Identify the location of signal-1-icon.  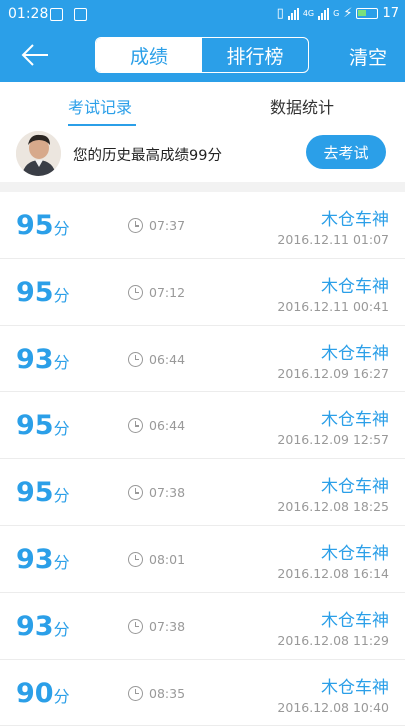
(293, 13).